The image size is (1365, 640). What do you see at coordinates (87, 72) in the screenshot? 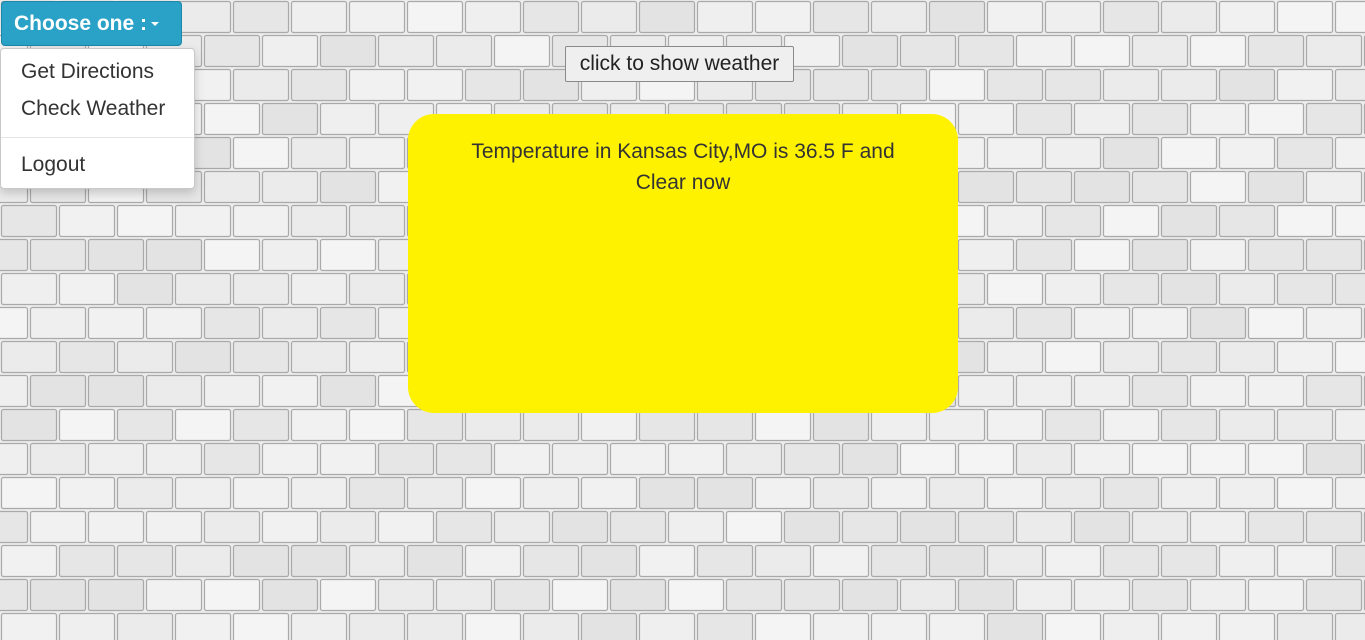
I see `menu-item-get-directions: Get Directions` at bounding box center [87, 72].